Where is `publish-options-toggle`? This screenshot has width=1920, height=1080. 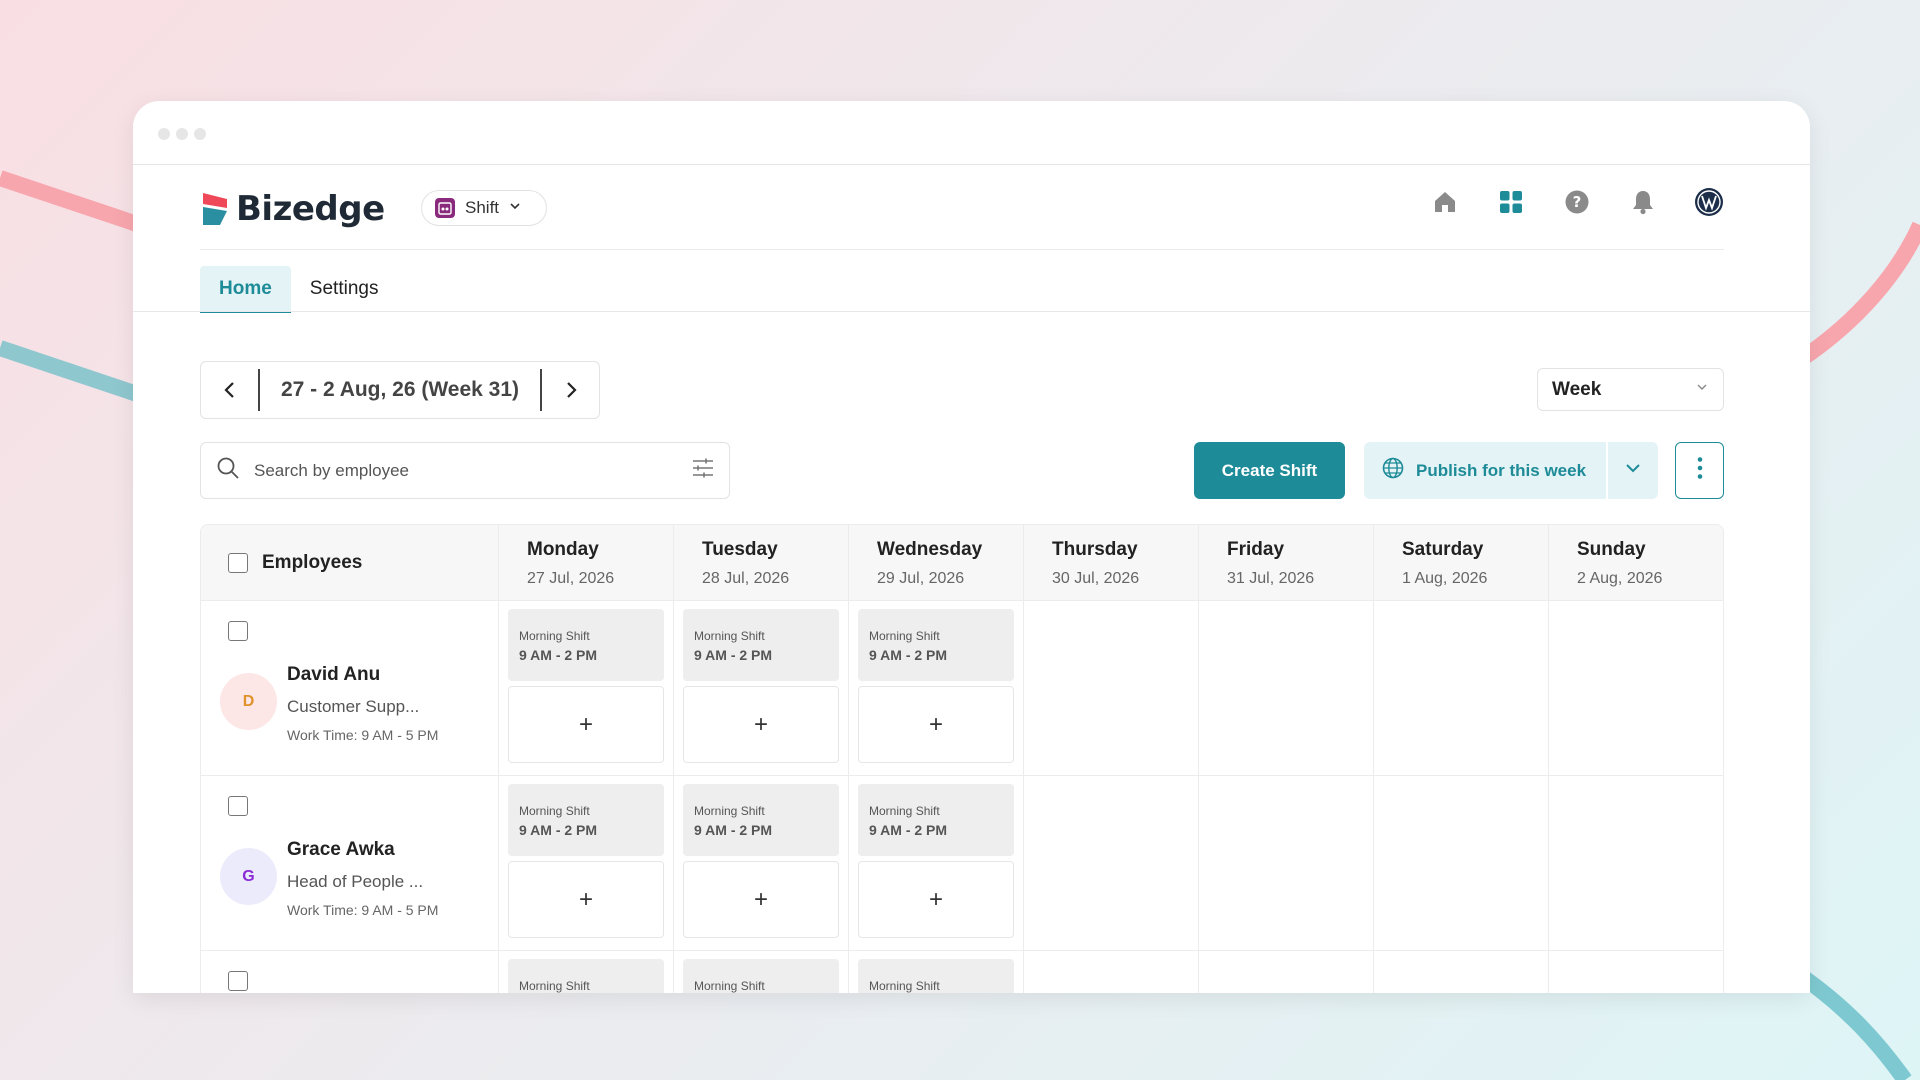
publish-options-toggle is located at coordinates (1633, 470).